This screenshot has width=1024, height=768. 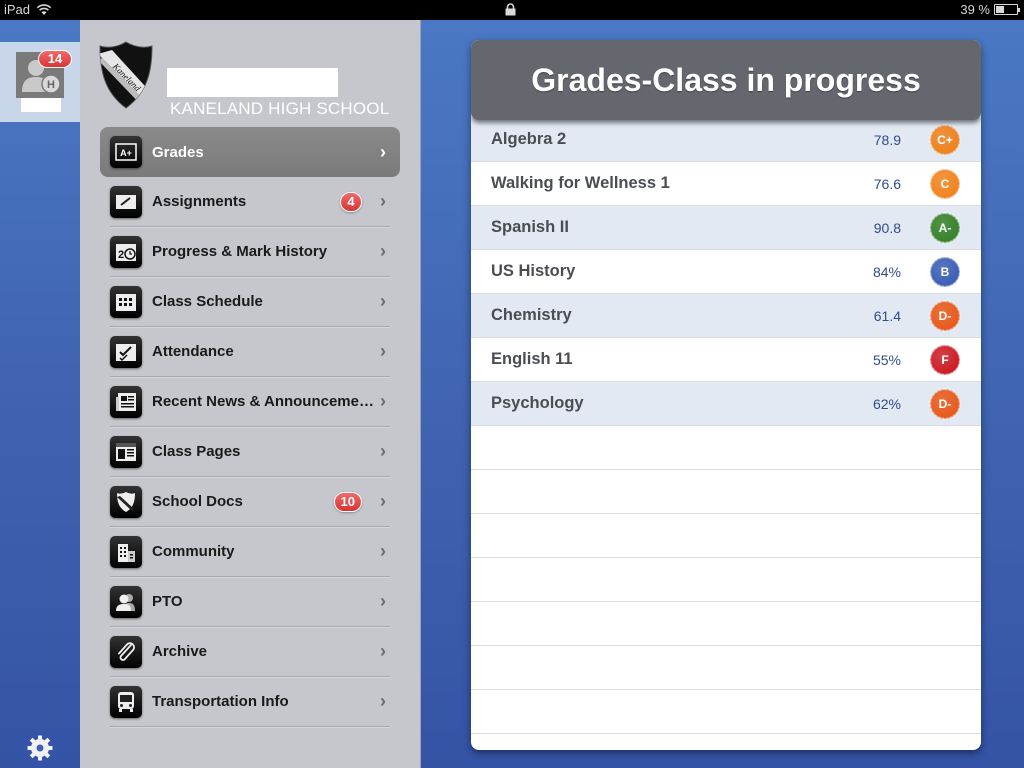 I want to click on gear-icon, so click(x=40, y=748).